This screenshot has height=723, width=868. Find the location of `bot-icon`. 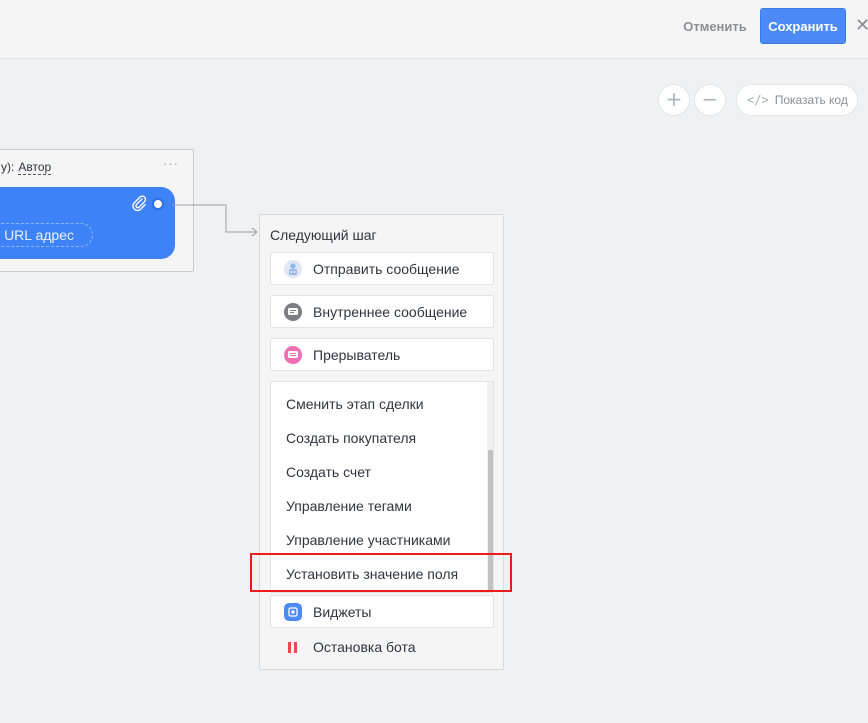

bot-icon is located at coordinates (293, 268).